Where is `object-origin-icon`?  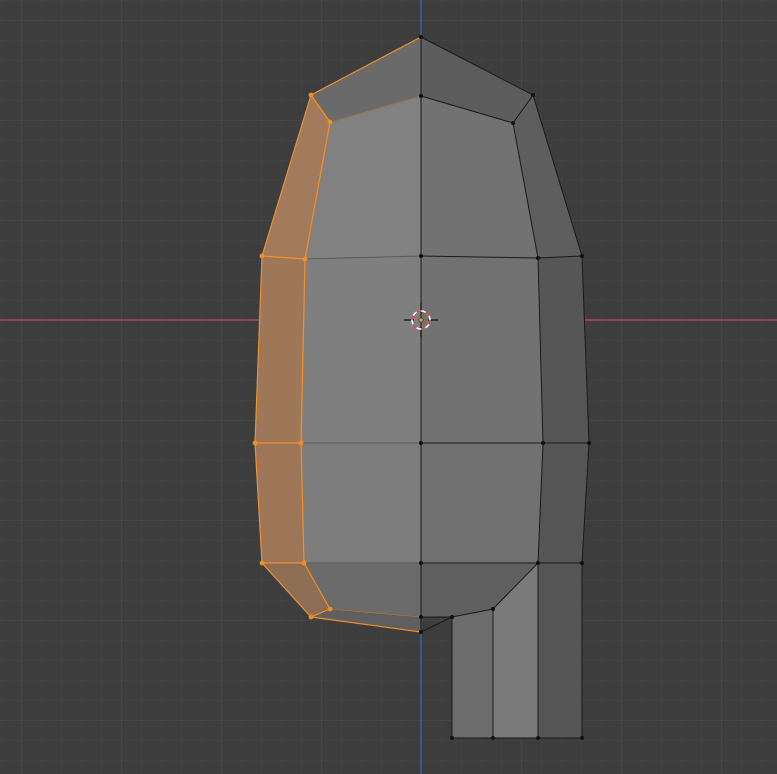
object-origin-icon is located at coordinates (421, 320).